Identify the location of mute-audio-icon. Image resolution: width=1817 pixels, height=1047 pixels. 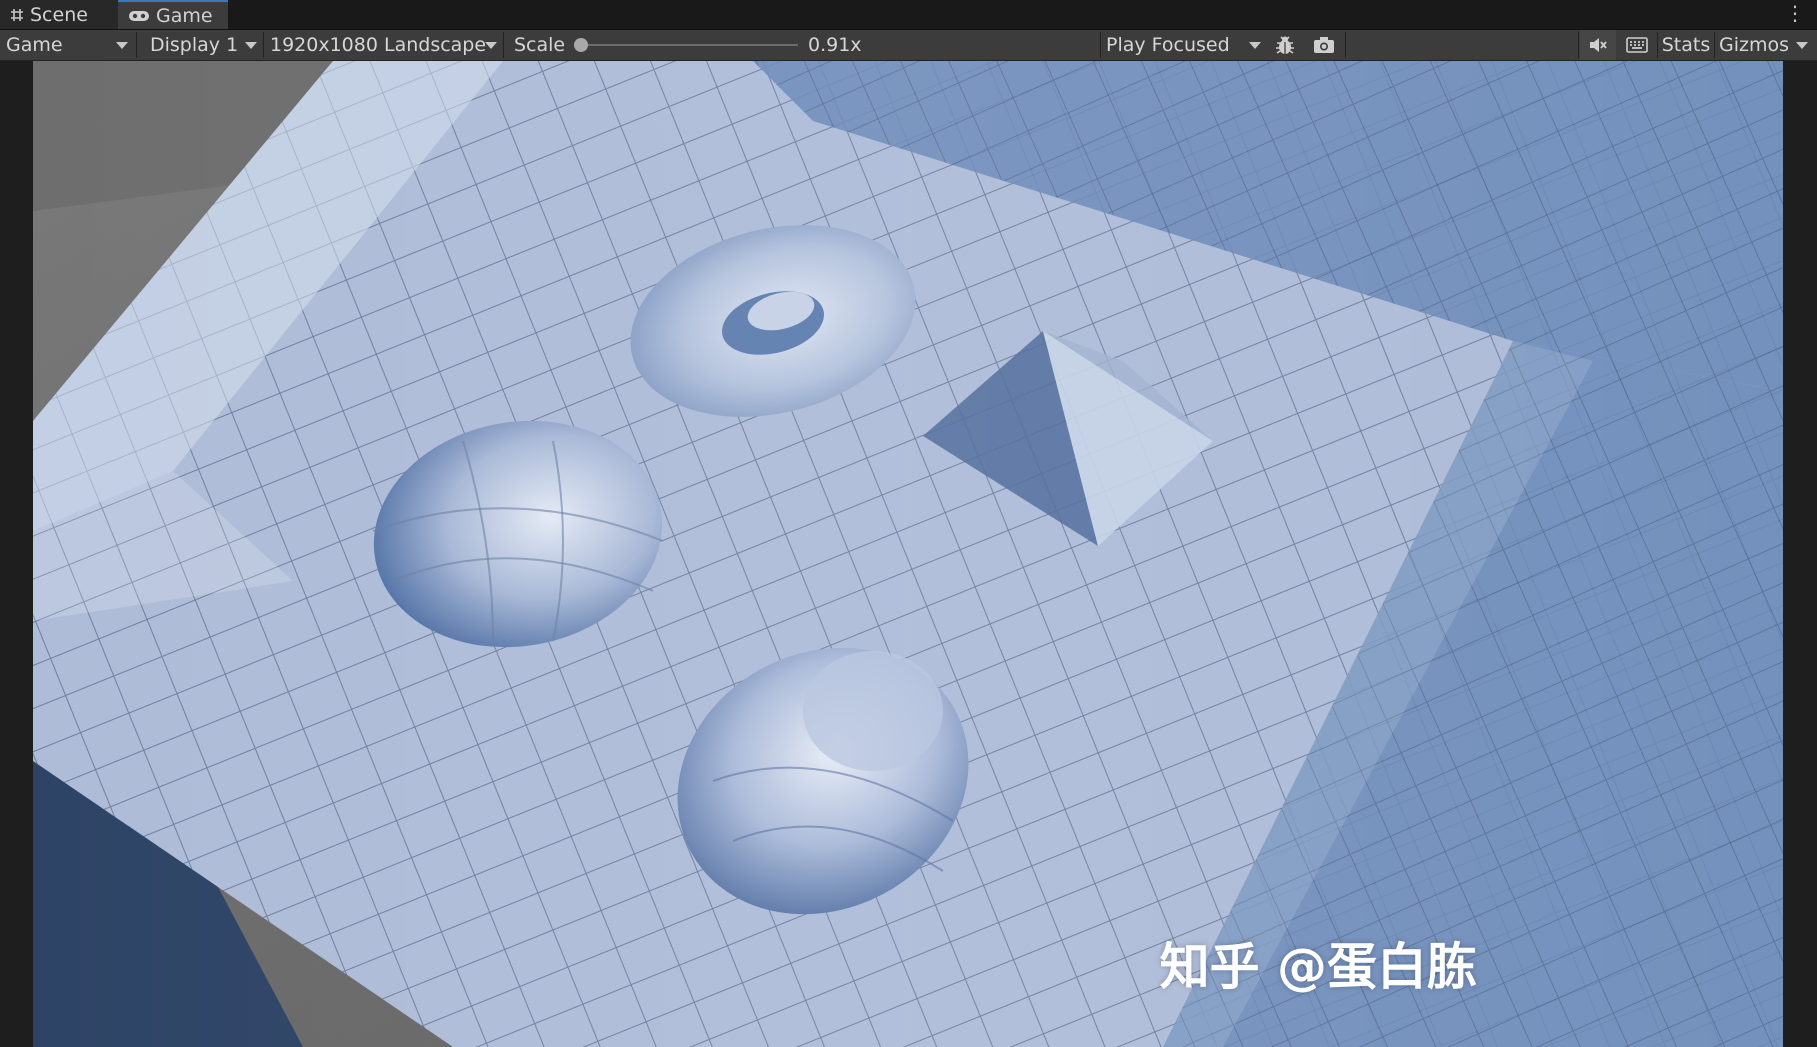
(1598, 45).